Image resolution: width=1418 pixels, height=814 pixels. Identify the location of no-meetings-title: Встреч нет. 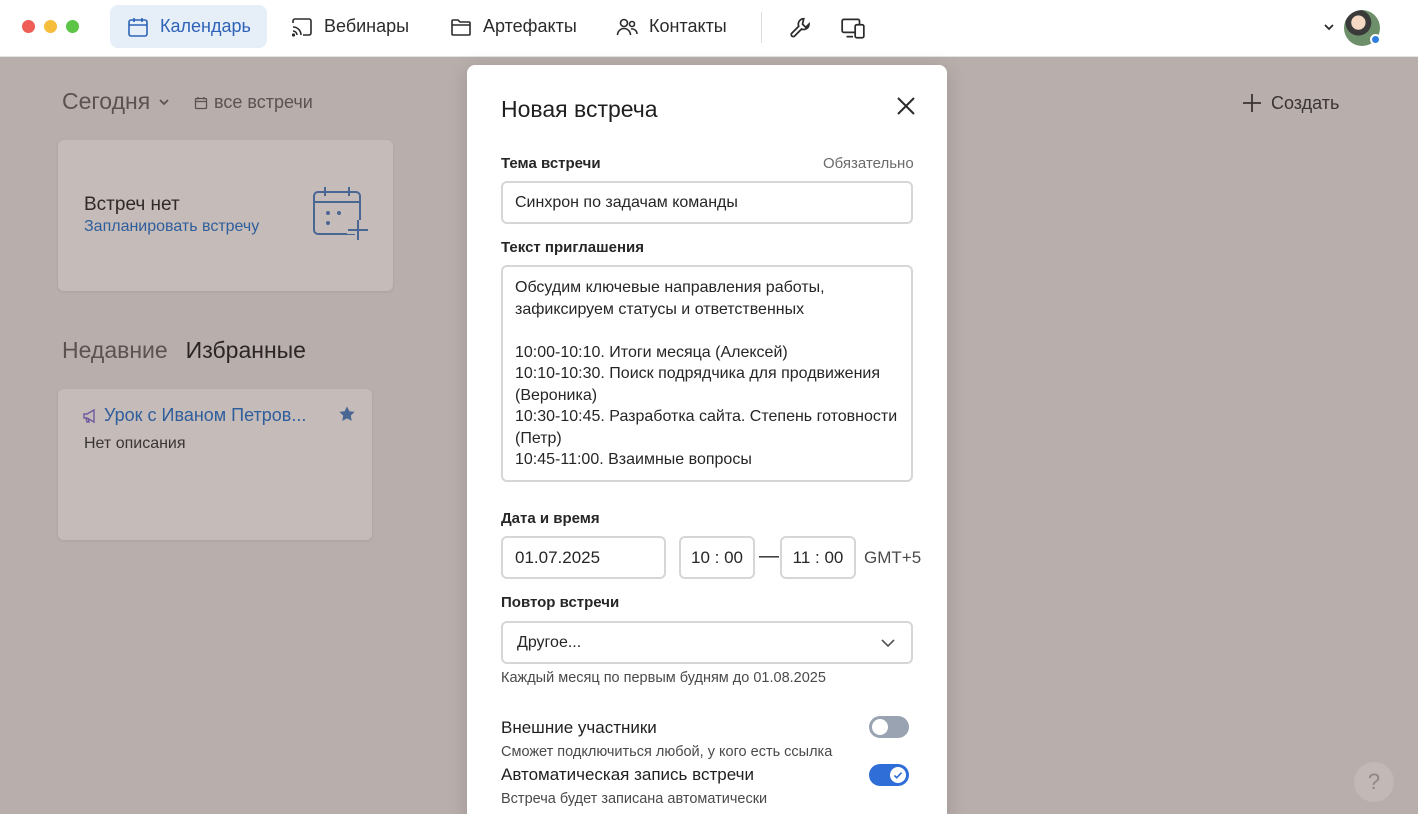
(132, 204).